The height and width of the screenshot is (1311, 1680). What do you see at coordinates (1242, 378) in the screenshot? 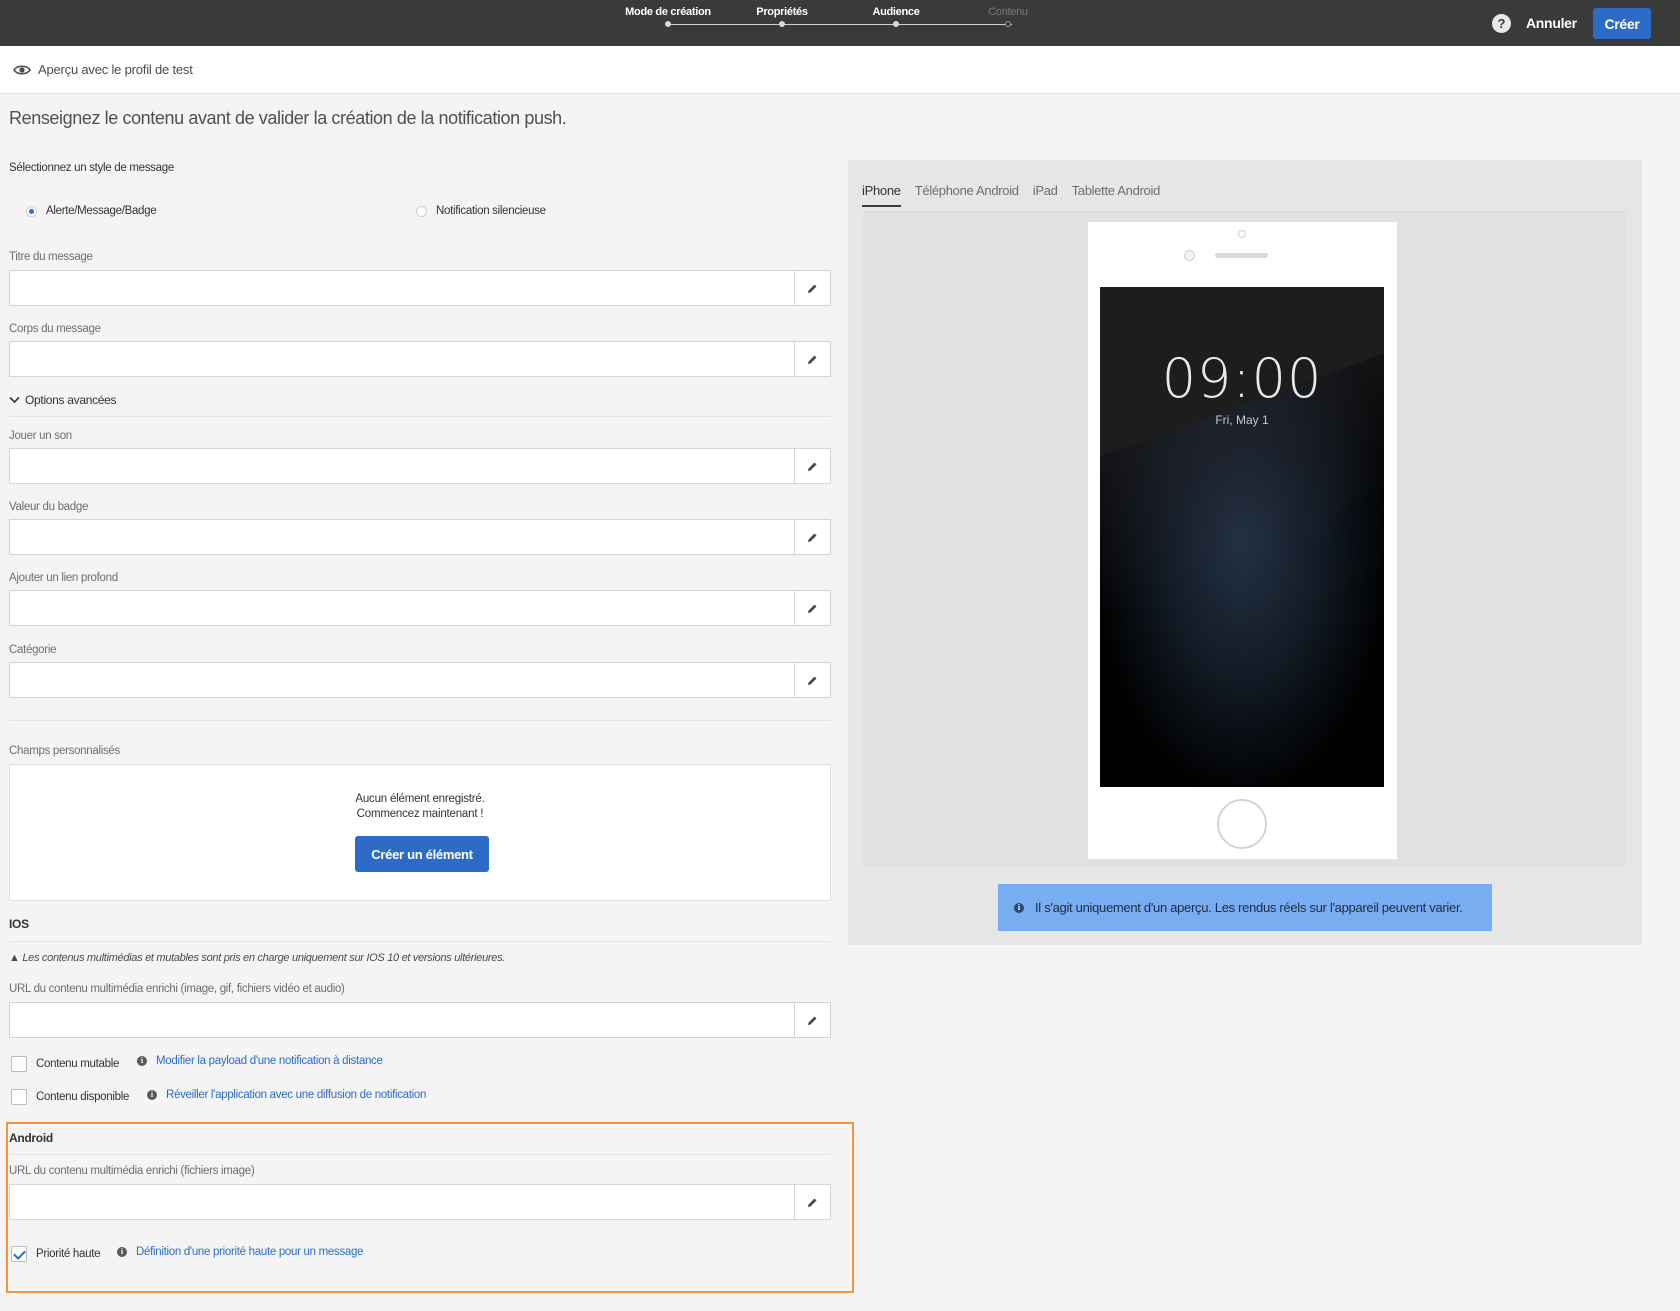
I see `lock-screen-time: 09:00` at bounding box center [1242, 378].